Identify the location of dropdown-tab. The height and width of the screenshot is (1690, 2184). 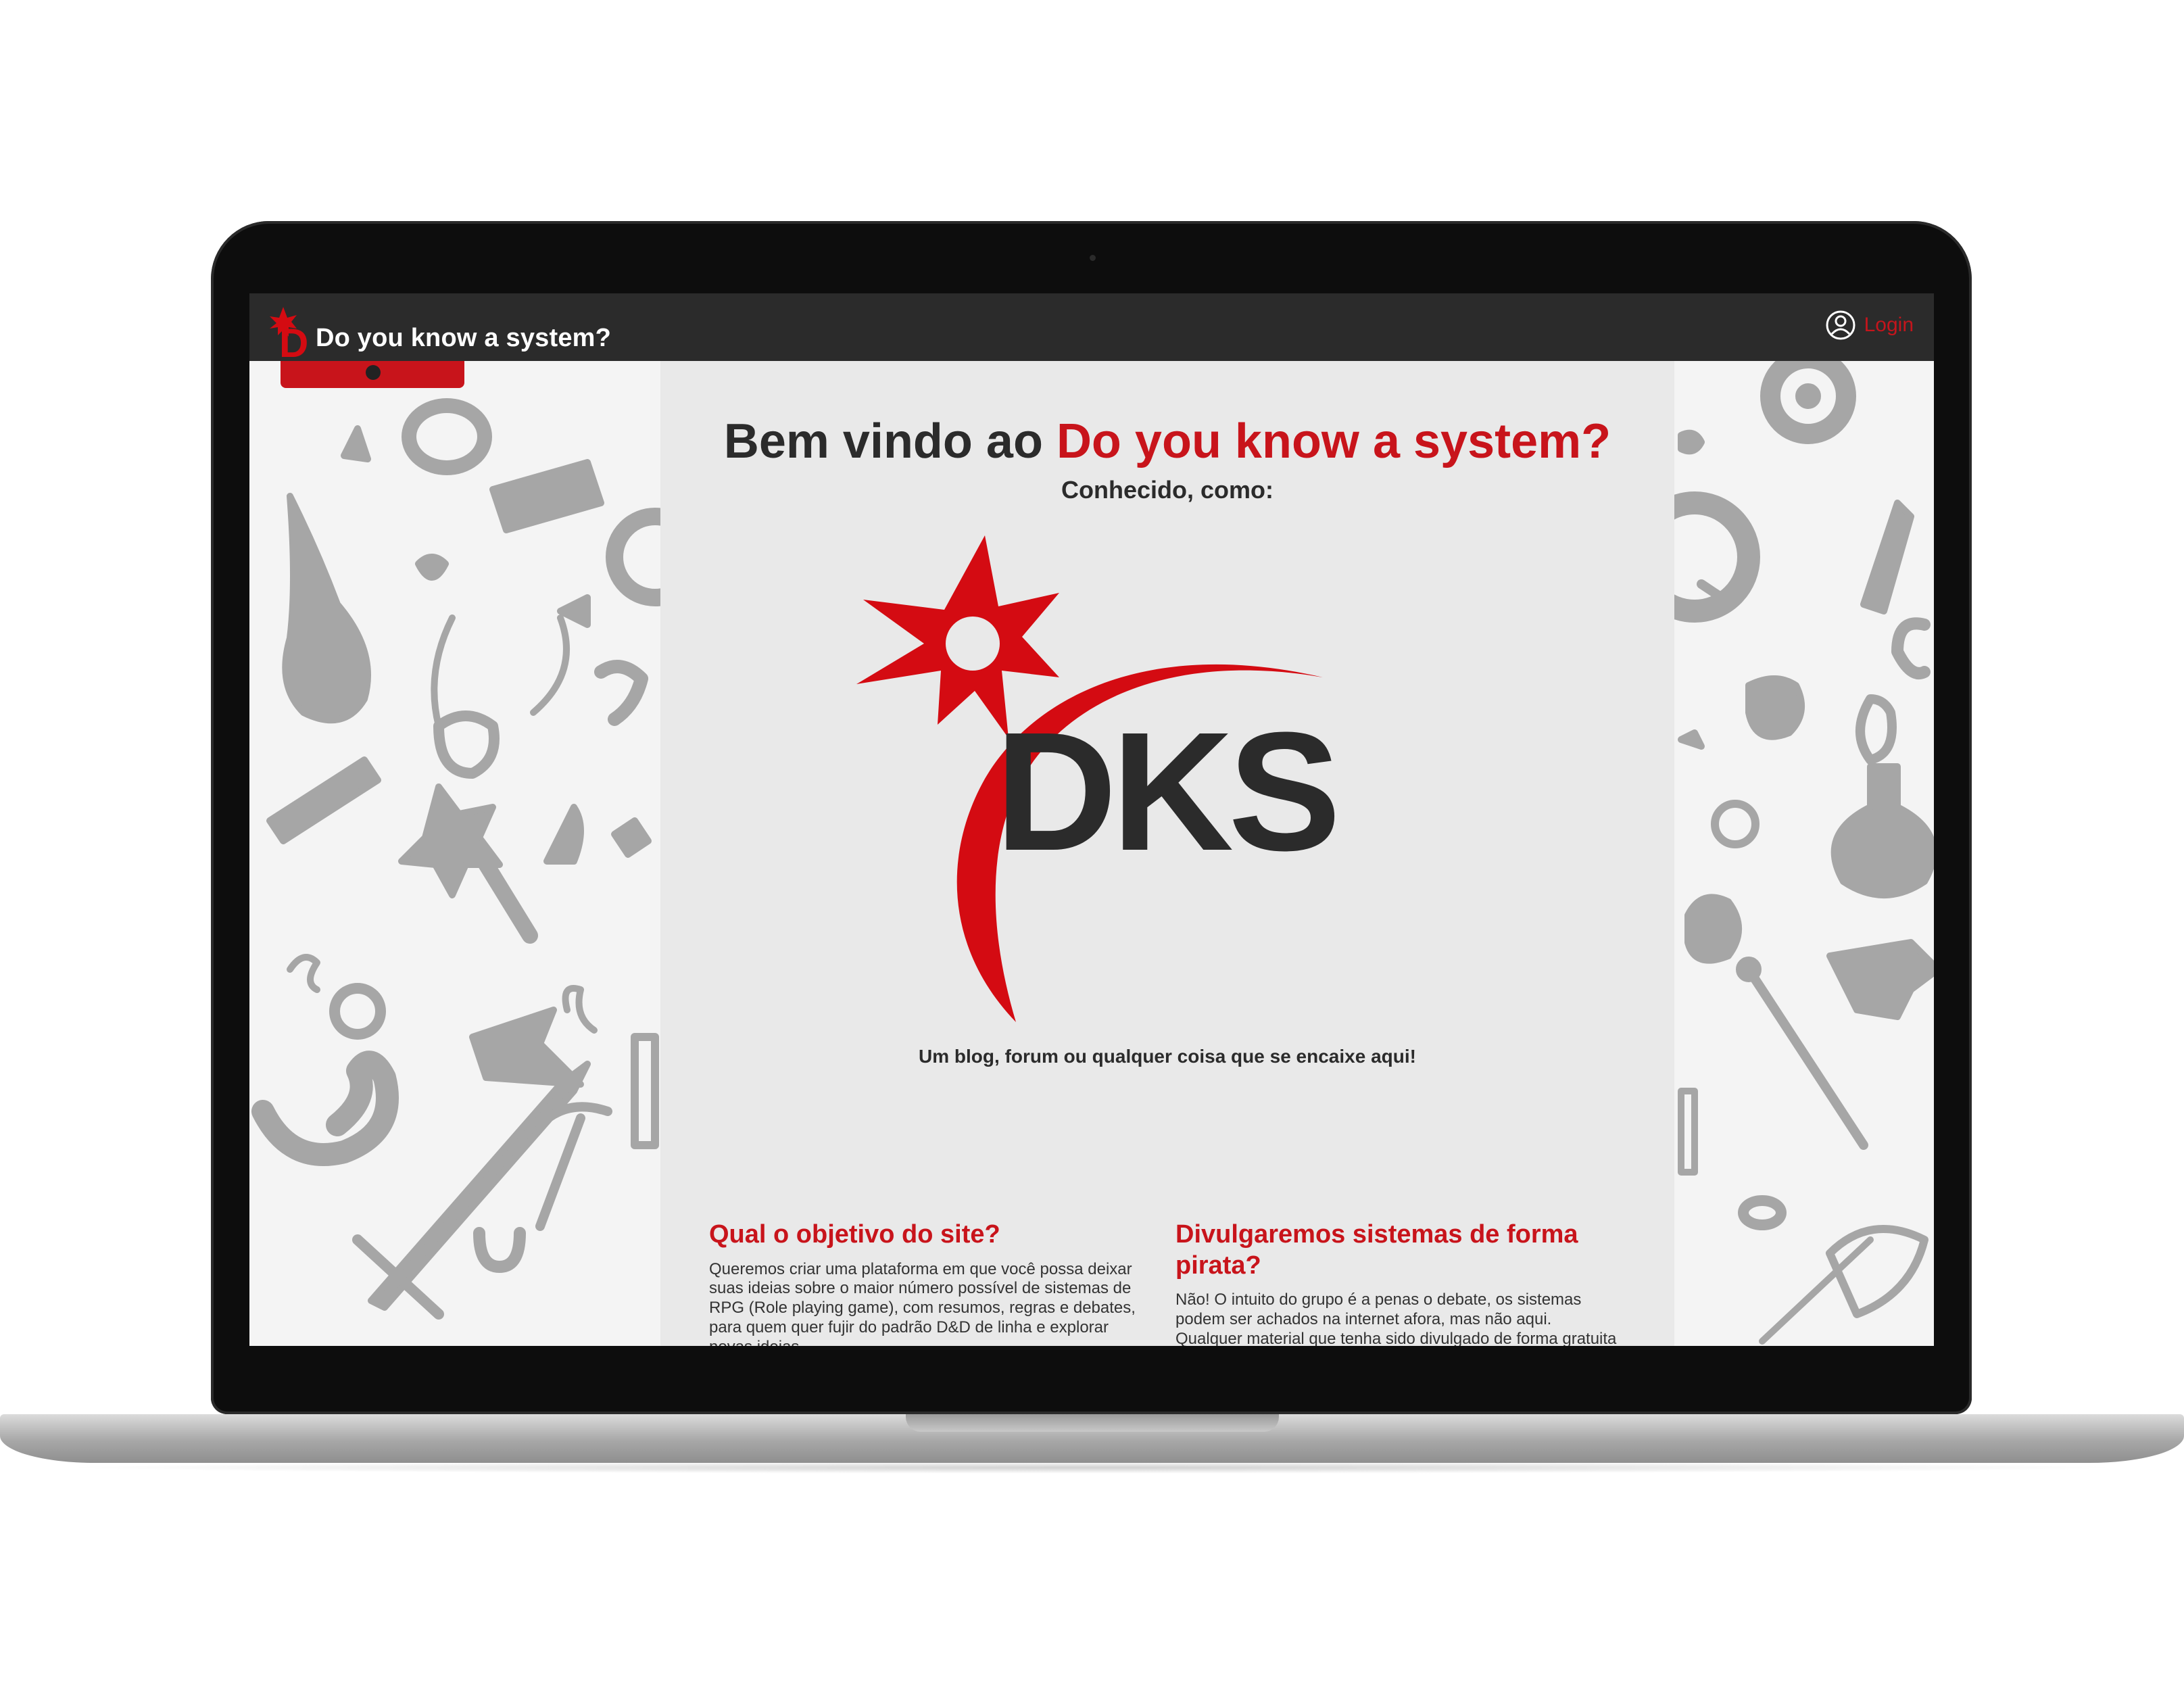
(372, 375).